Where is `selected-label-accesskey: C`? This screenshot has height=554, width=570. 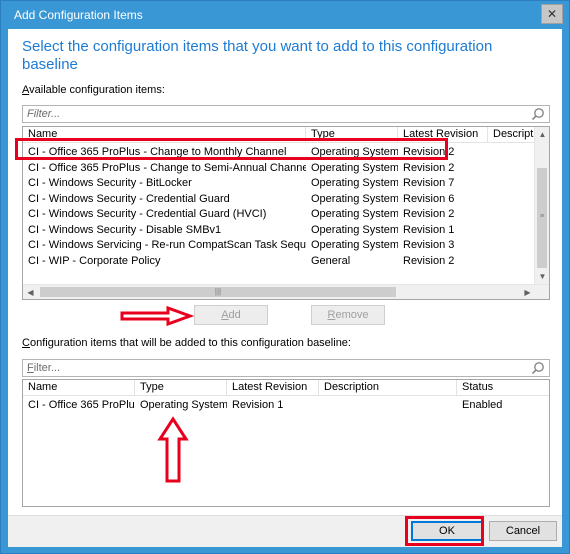 selected-label-accesskey: C is located at coordinates (26, 343).